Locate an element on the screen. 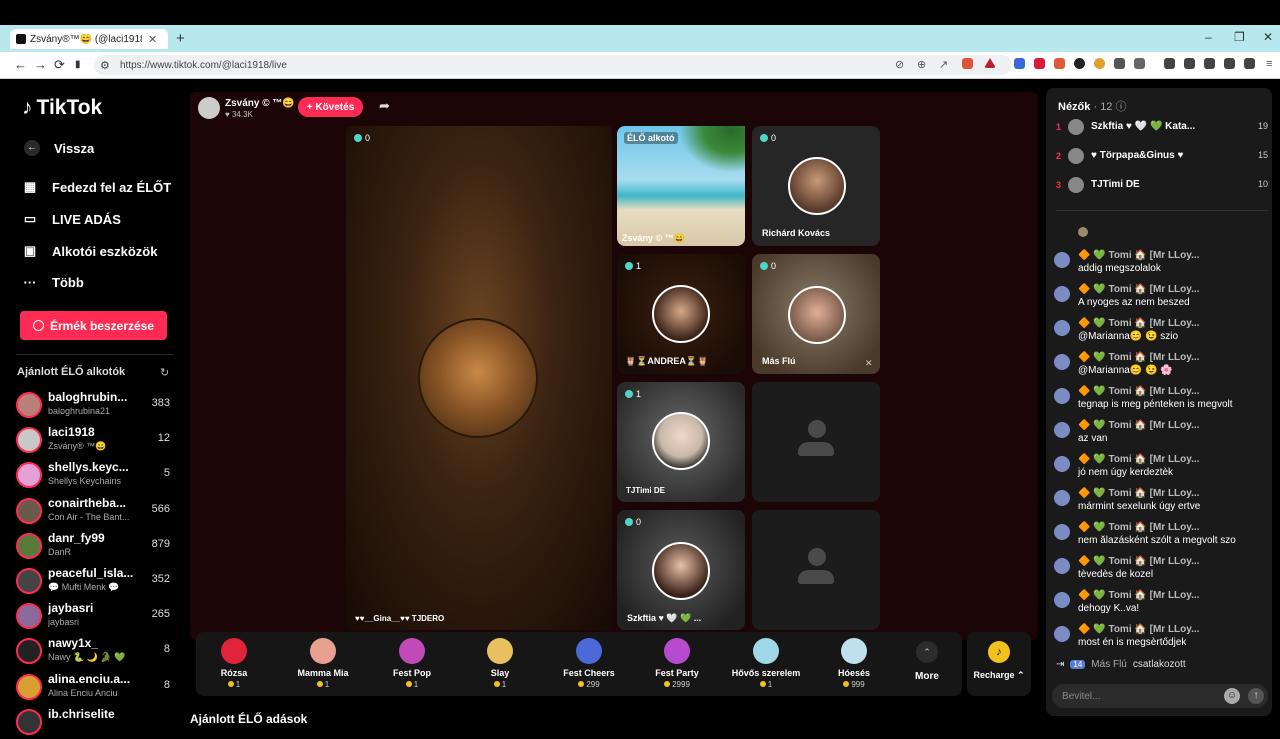 This screenshot has width=1280, height=739. viewer-score: 19 is located at coordinates (1262, 126).